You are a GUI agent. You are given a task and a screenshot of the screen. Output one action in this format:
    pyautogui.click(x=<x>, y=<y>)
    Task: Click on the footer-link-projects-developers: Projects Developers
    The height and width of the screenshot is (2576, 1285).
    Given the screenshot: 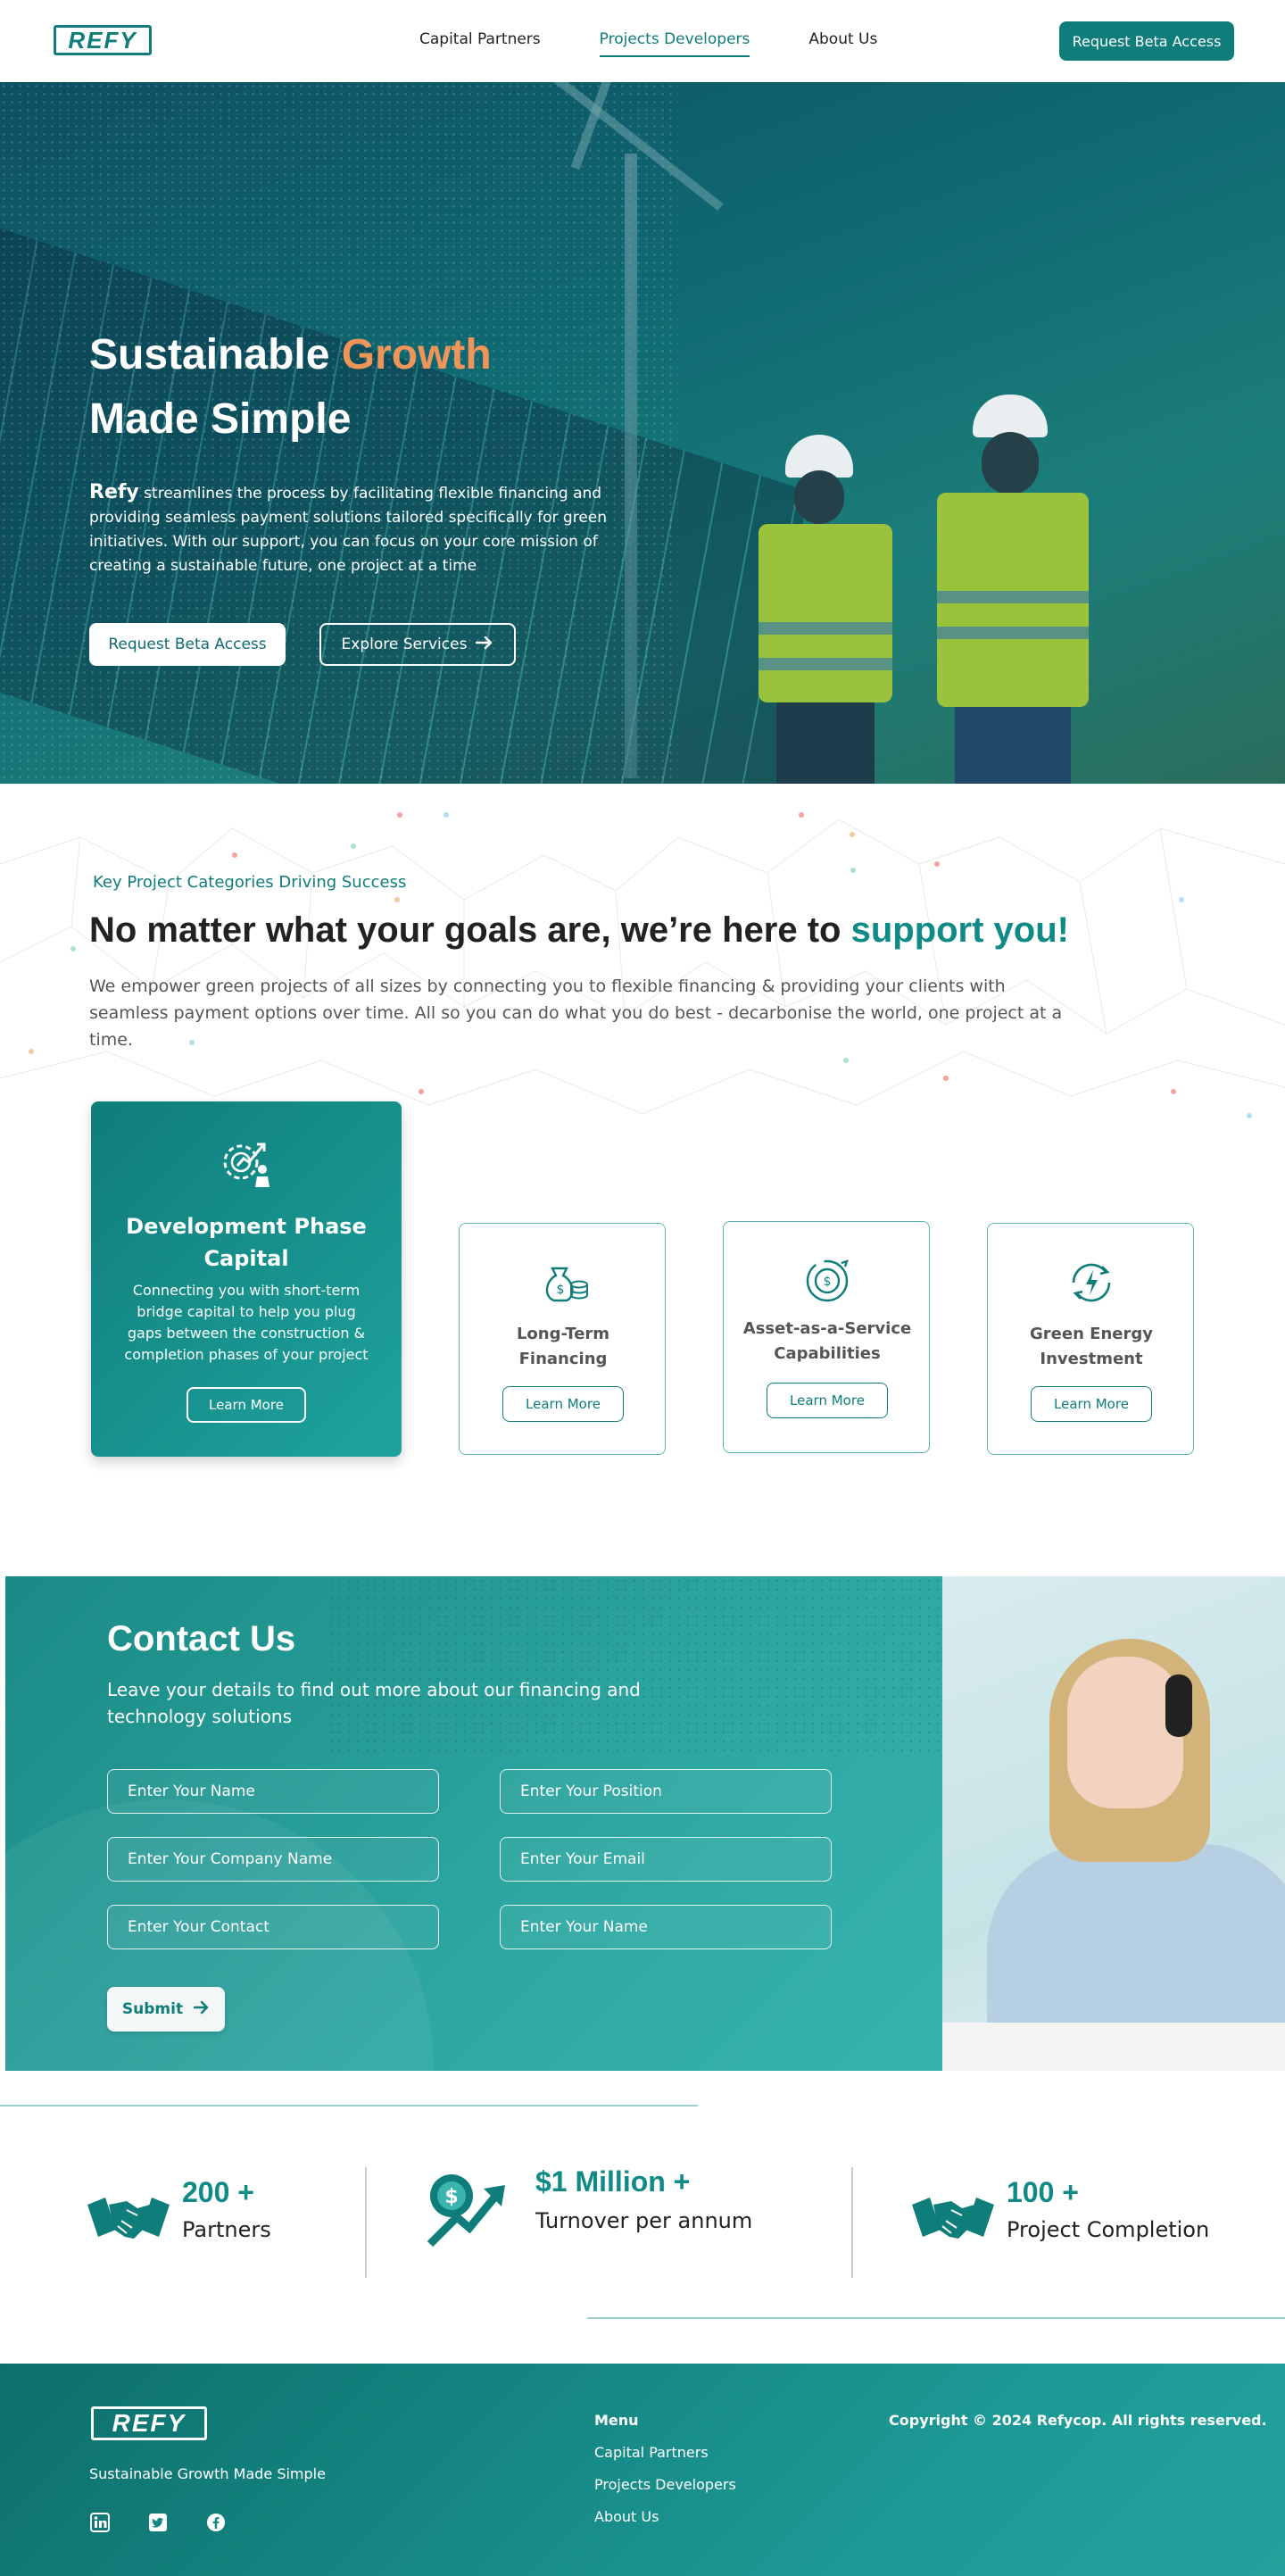 What is the action you would take?
    pyautogui.click(x=665, y=2485)
    